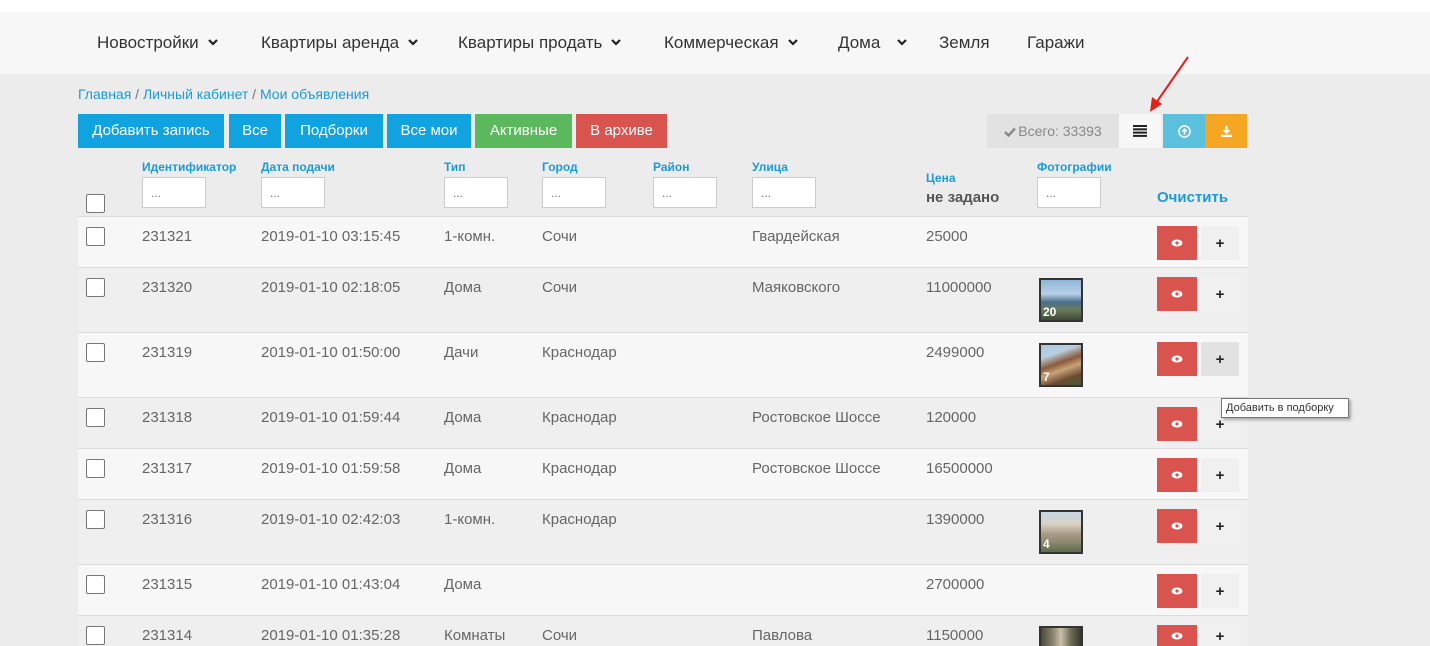  Describe the element at coordinates (964, 43) in the screenshot. I see `nav-item-land: Земля` at that location.